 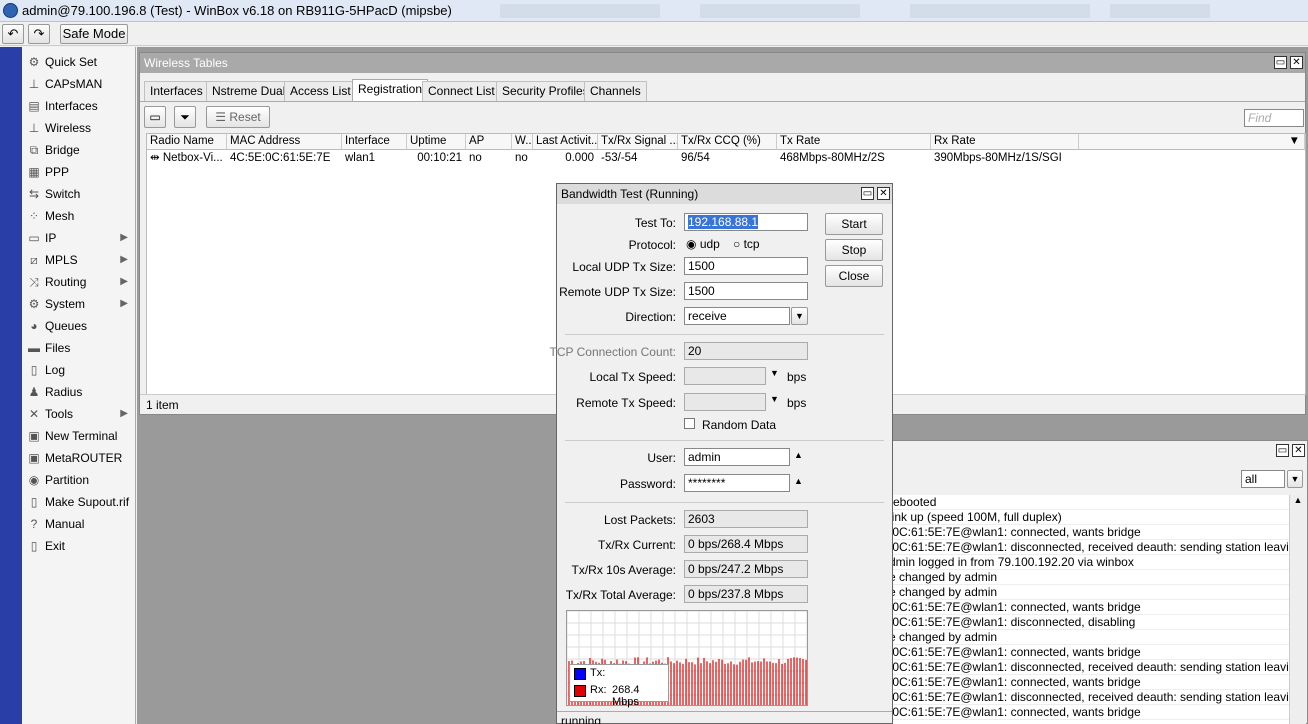 What do you see at coordinates (187, 142) in the screenshot?
I see `column-header: Radio Name` at bounding box center [187, 142].